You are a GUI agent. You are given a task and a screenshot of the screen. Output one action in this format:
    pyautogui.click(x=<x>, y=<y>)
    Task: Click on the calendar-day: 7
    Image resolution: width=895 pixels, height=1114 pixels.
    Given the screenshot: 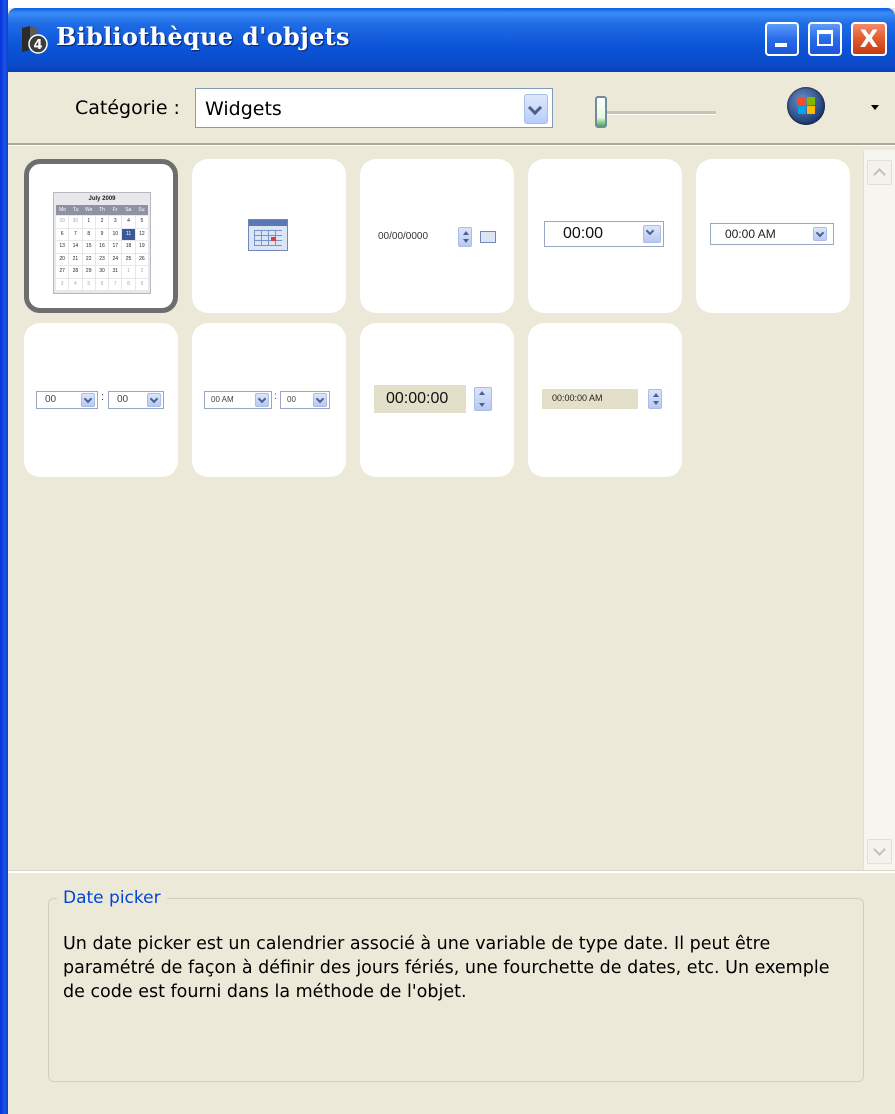 What is the action you would take?
    pyautogui.click(x=75, y=234)
    